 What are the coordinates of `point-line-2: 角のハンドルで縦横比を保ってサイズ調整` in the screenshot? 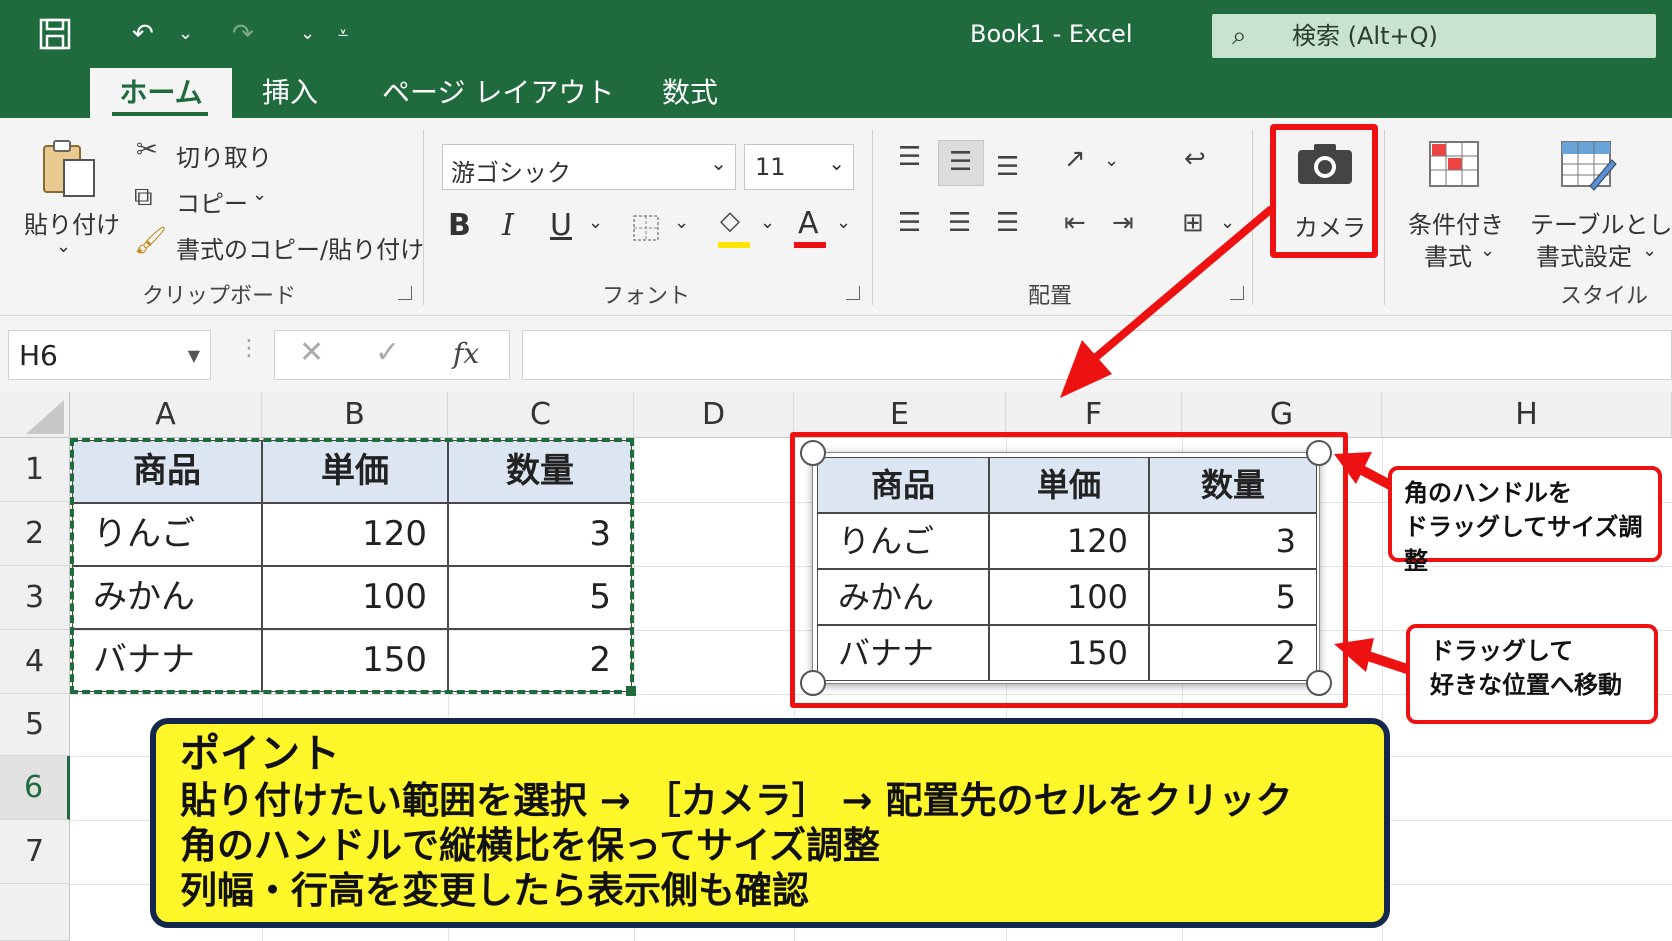 It's located at (530, 845).